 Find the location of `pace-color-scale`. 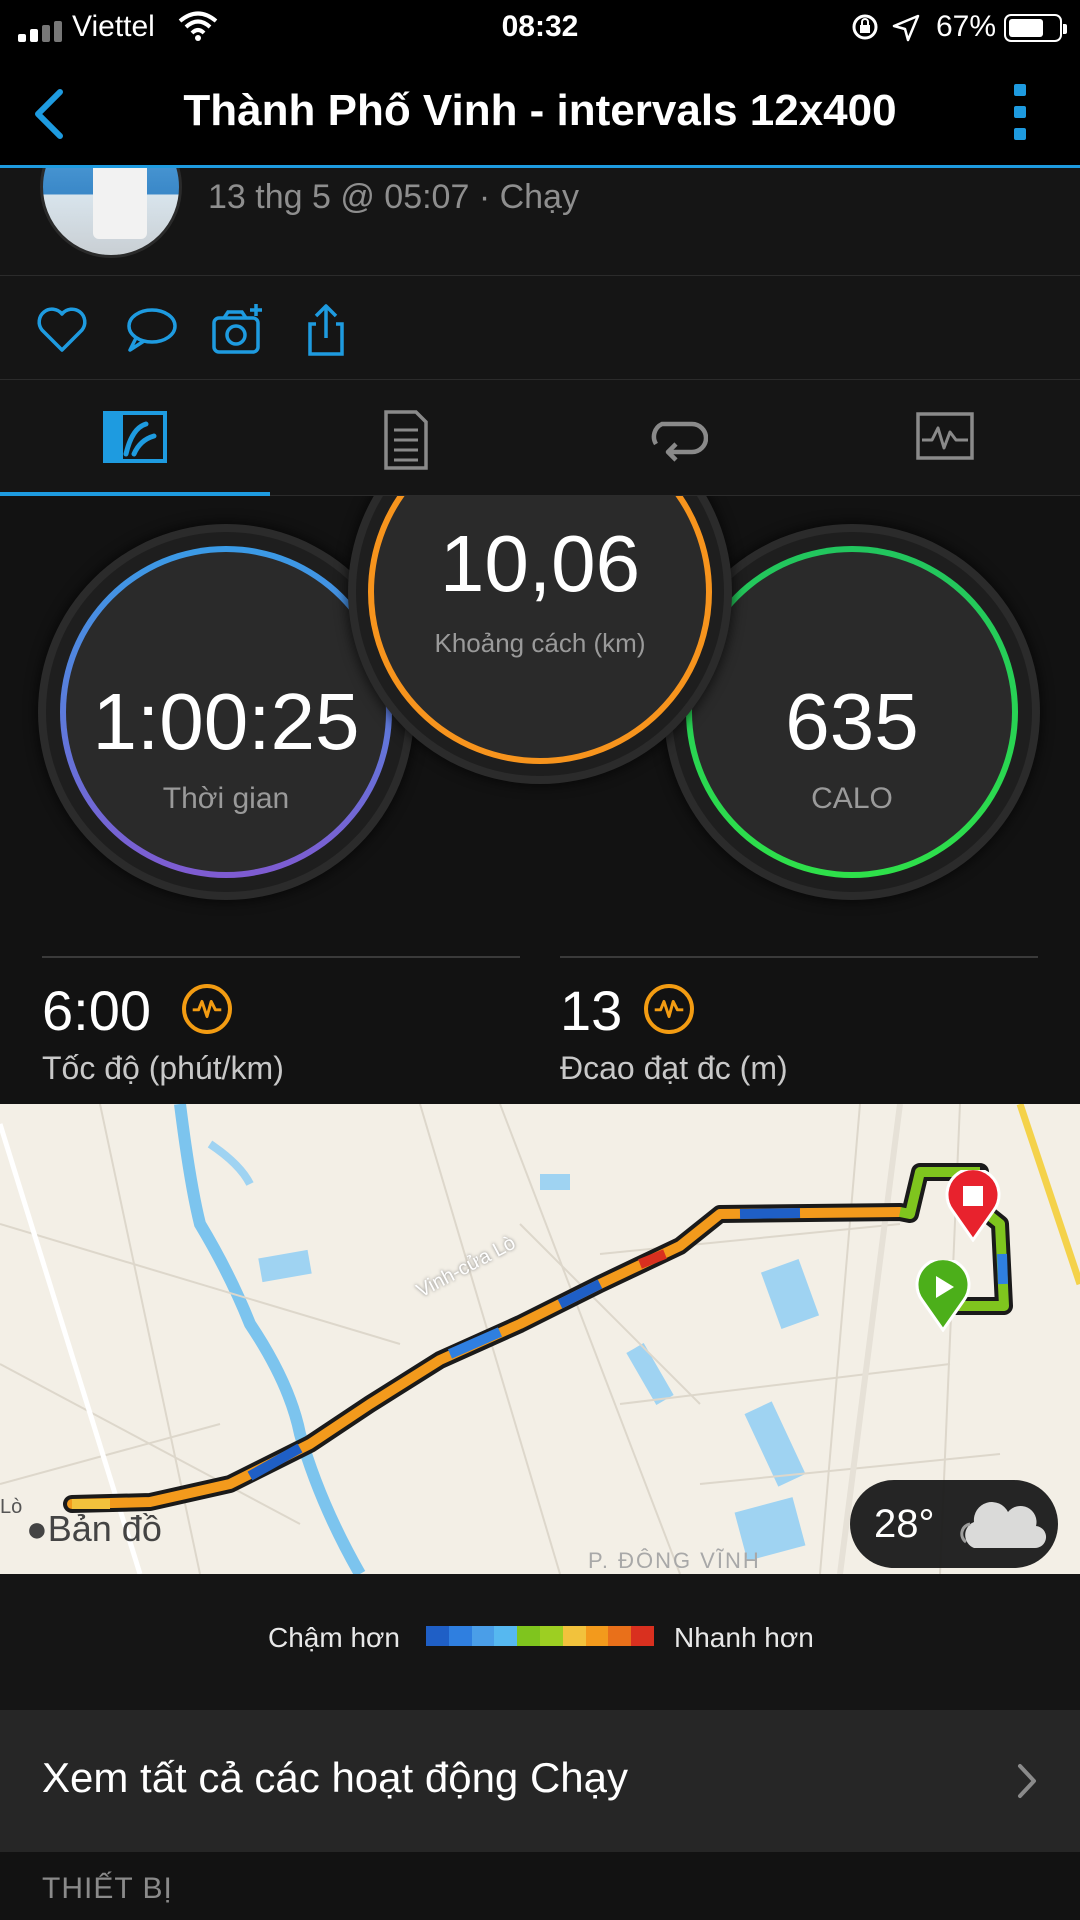

pace-color-scale is located at coordinates (540, 1636).